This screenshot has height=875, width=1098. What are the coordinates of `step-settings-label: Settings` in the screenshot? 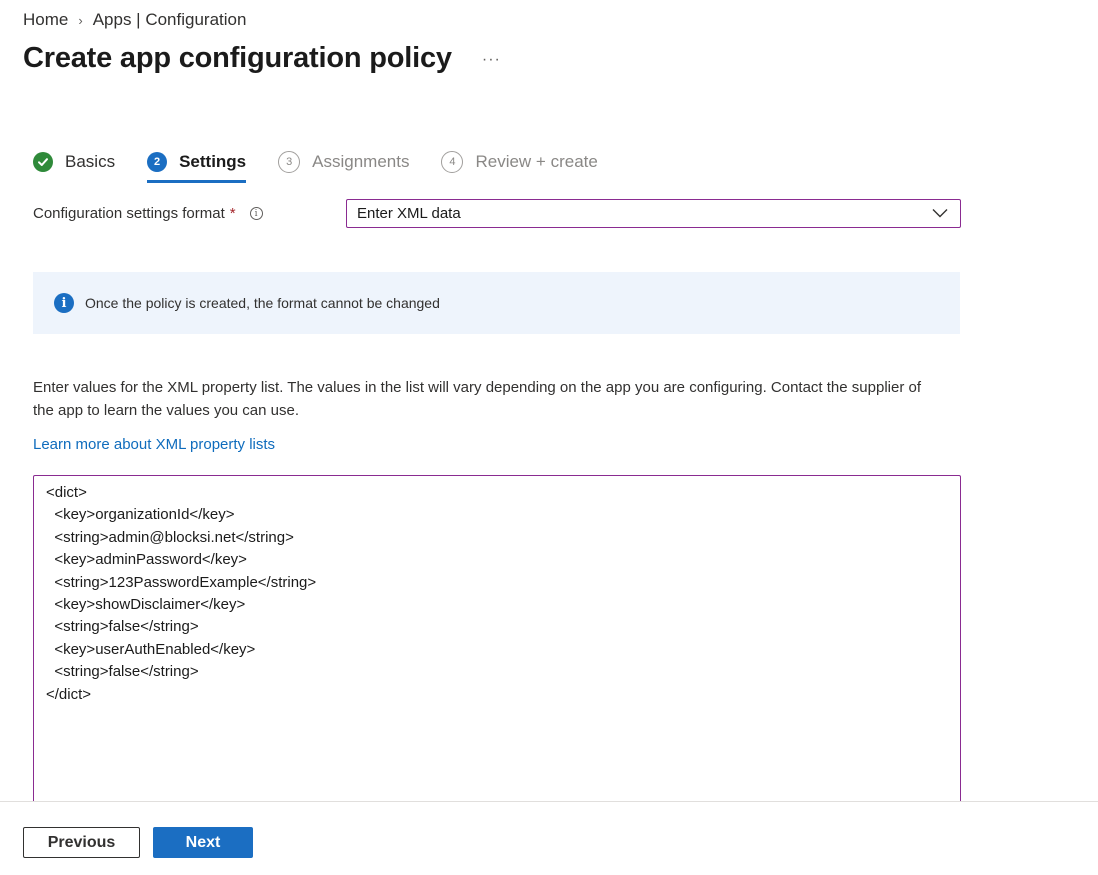 It's located at (213, 161).